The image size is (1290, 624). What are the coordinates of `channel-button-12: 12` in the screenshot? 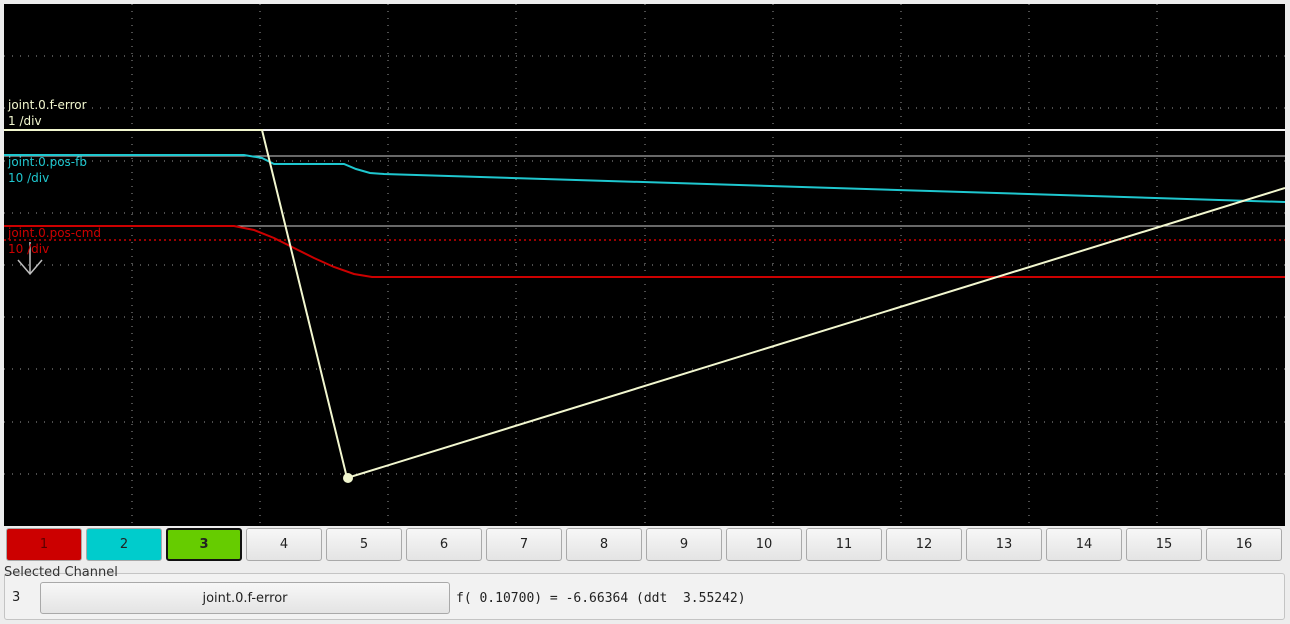 It's located at (924, 544).